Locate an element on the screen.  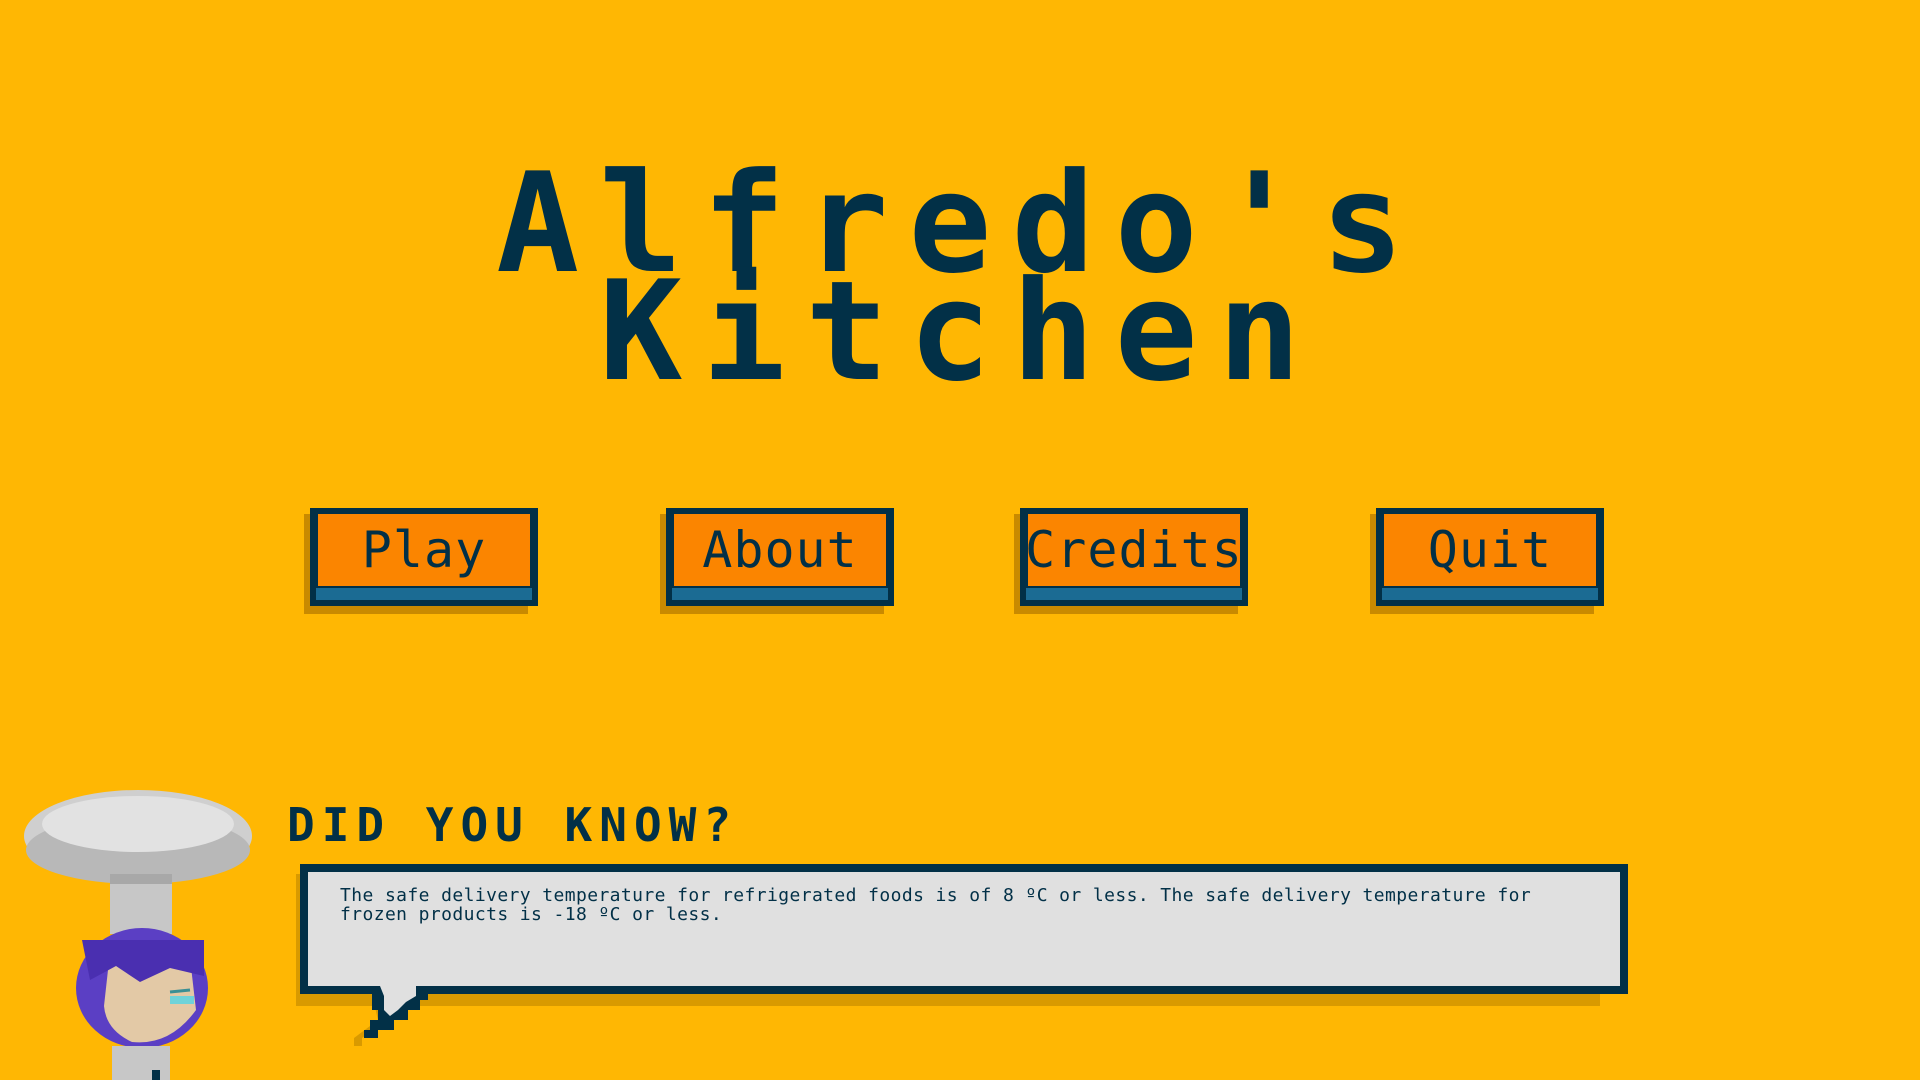
play-button-label: Play is located at coordinates (424, 550).